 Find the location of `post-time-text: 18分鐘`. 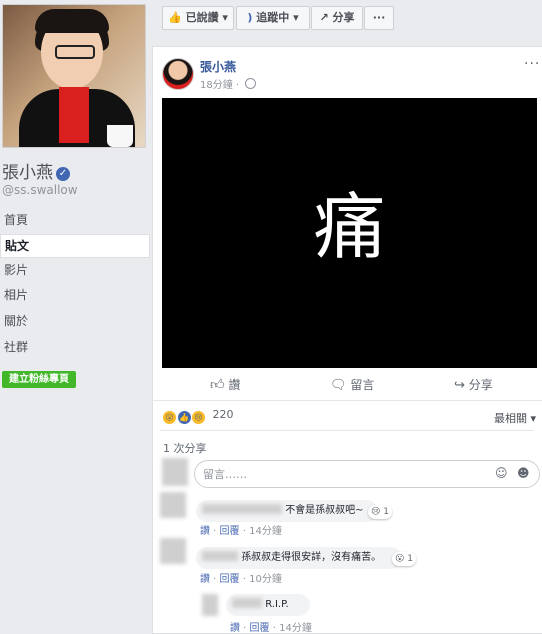

post-time-text: 18分鐘 is located at coordinates (216, 85).